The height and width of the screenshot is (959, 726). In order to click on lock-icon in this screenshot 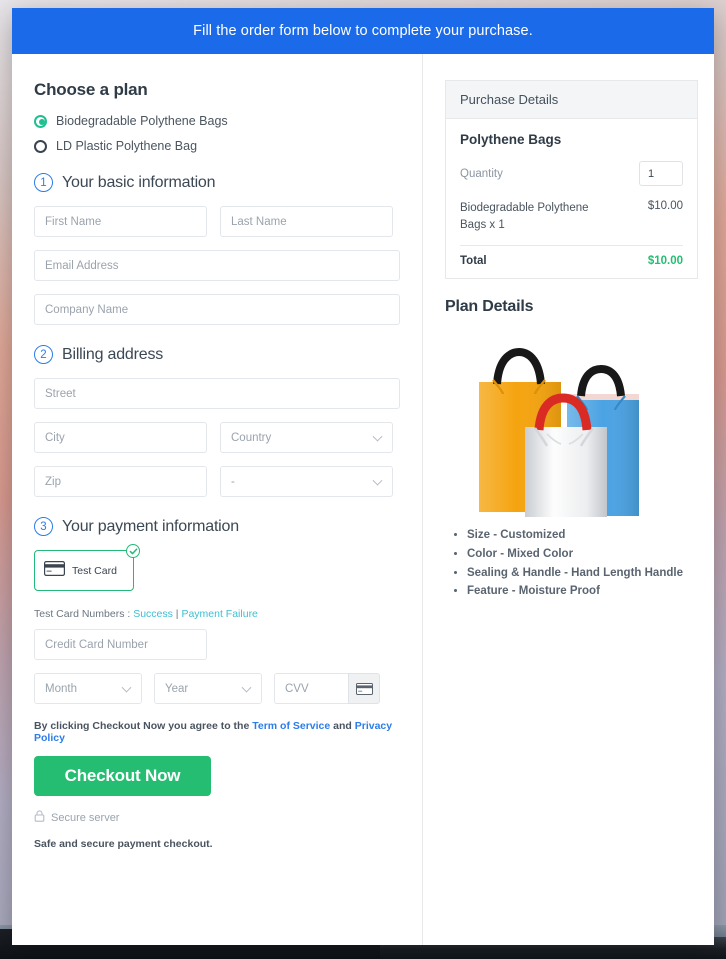, I will do `click(39, 818)`.